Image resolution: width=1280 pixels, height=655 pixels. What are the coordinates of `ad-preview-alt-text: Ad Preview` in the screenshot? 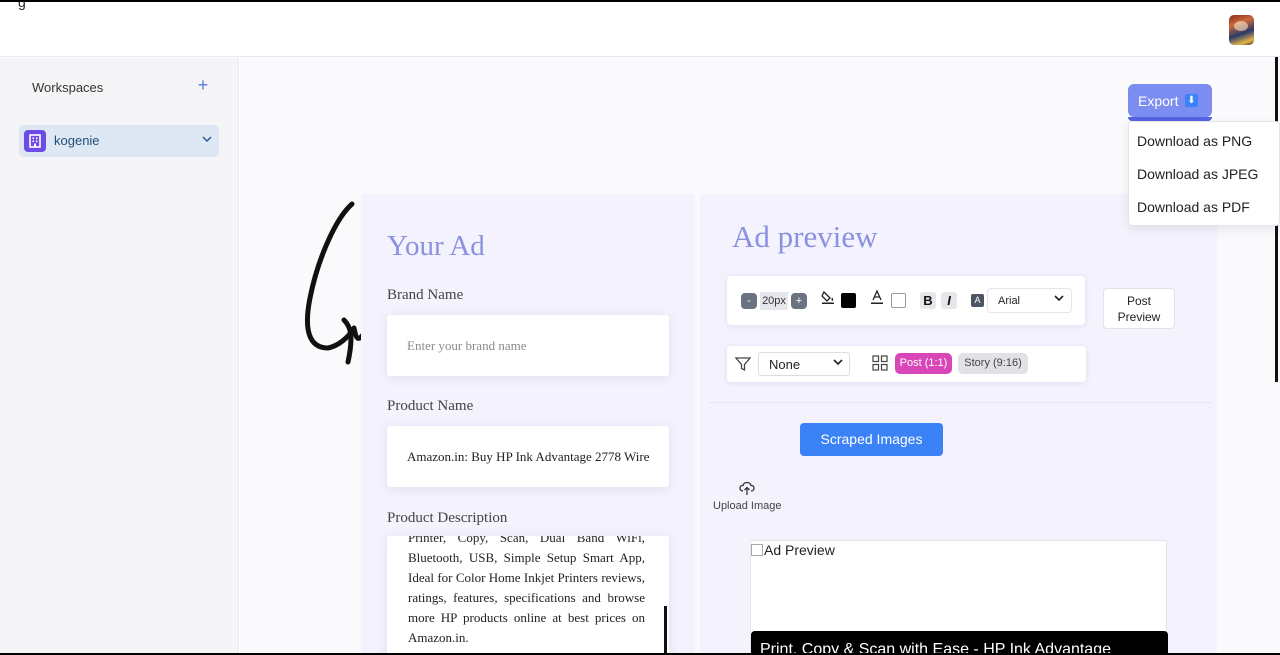 It's located at (799, 550).